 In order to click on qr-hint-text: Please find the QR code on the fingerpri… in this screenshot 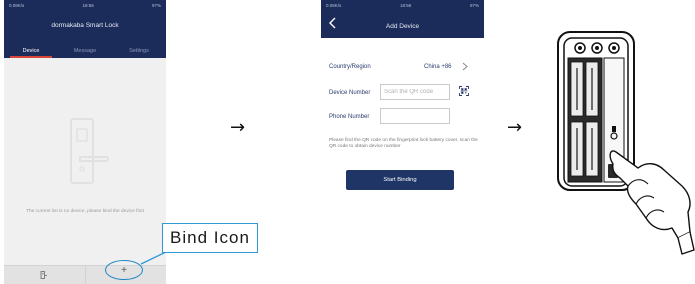, I will do `click(403, 144)`.